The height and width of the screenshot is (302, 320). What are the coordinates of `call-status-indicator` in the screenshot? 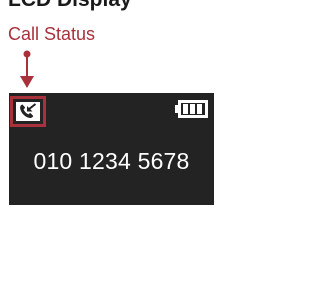 It's located at (28, 111).